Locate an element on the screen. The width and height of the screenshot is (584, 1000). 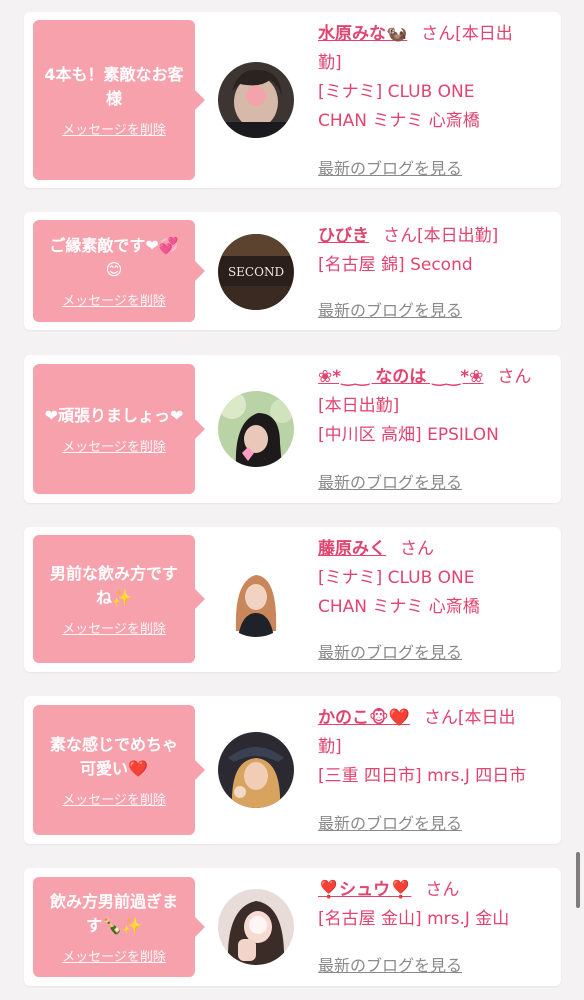
cast-info: ❣️シュウ❣️ さん [名古屋 金山] mrs.J 金山 is located at coordinates (434, 905).